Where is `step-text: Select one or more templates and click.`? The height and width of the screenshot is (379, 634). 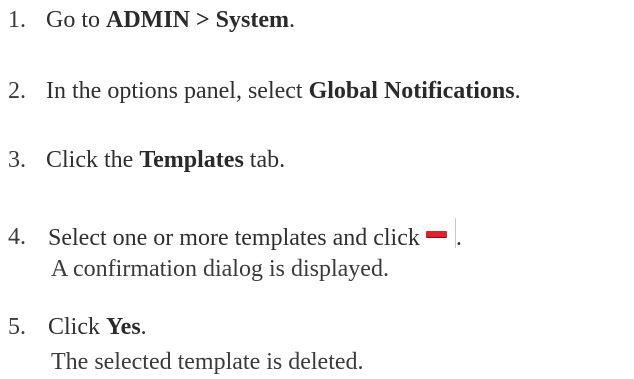 step-text: Select one or more templates and click. is located at coordinates (255, 234).